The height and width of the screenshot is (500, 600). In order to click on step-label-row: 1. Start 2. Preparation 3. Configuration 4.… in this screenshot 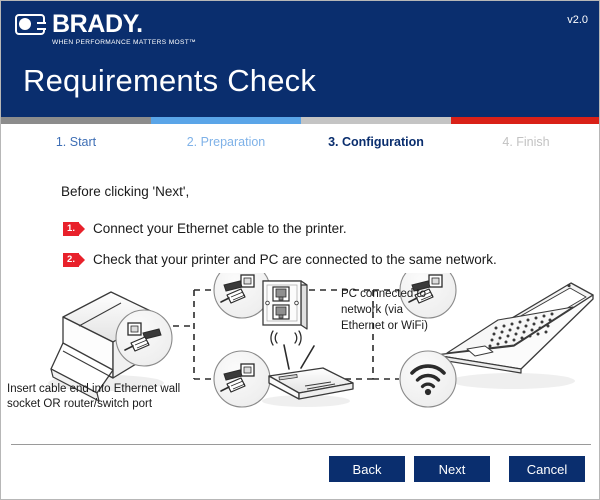, I will do `click(300, 136)`.